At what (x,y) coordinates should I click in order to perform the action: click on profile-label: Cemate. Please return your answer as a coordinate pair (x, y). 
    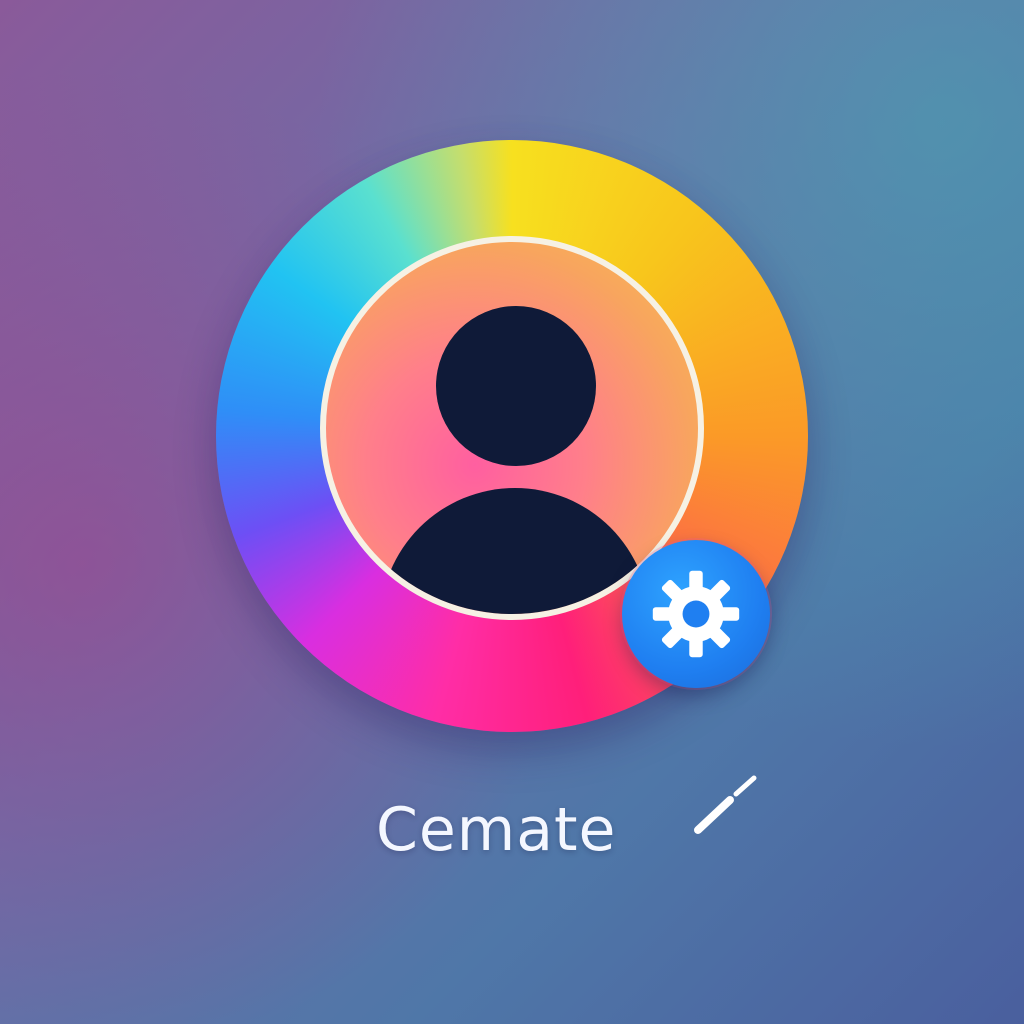
    Looking at the image, I should click on (496, 830).